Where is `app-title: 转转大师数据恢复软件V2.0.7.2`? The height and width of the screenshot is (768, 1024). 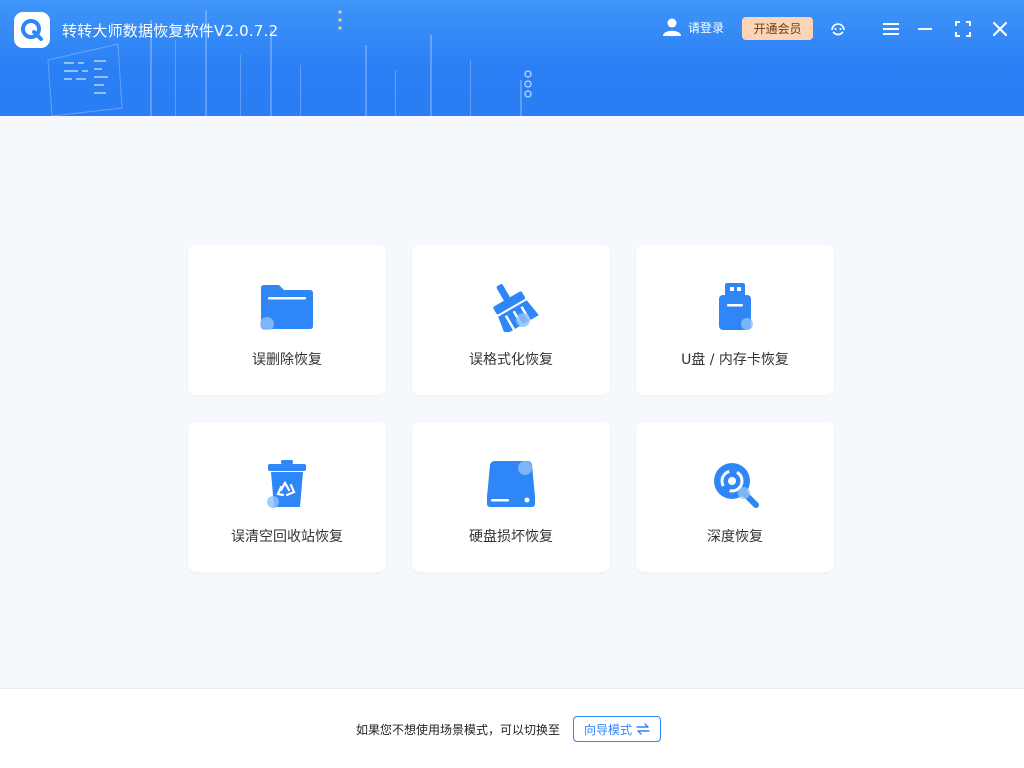 app-title: 转转大师数据恢复软件V2.0.7.2 is located at coordinates (170, 31).